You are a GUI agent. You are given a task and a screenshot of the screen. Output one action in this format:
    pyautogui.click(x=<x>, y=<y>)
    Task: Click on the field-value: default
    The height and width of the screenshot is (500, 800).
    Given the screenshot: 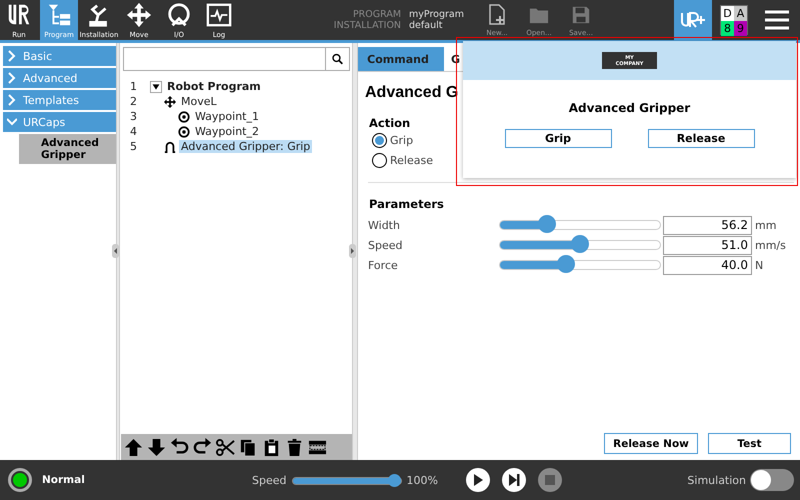 What is the action you would take?
    pyautogui.click(x=426, y=25)
    